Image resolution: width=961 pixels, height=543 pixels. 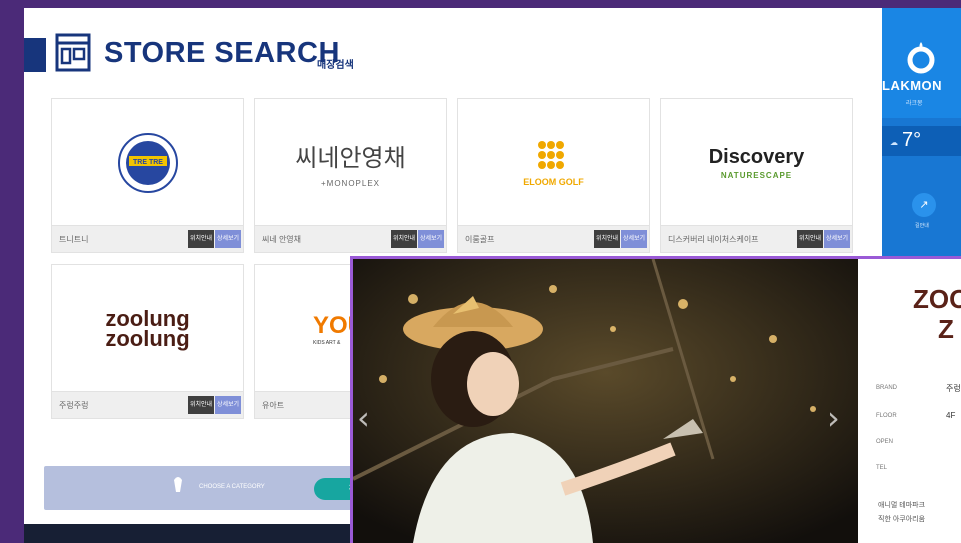 I want to click on store-name: 트니트니, so click(x=74, y=239).